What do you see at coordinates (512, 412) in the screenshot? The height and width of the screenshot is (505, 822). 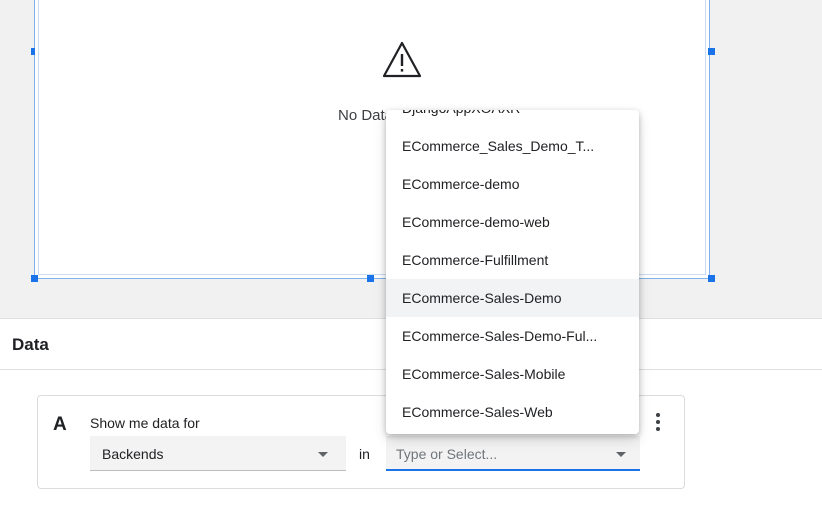 I see `dropdown-option: ECommerce-Sales-Web` at bounding box center [512, 412].